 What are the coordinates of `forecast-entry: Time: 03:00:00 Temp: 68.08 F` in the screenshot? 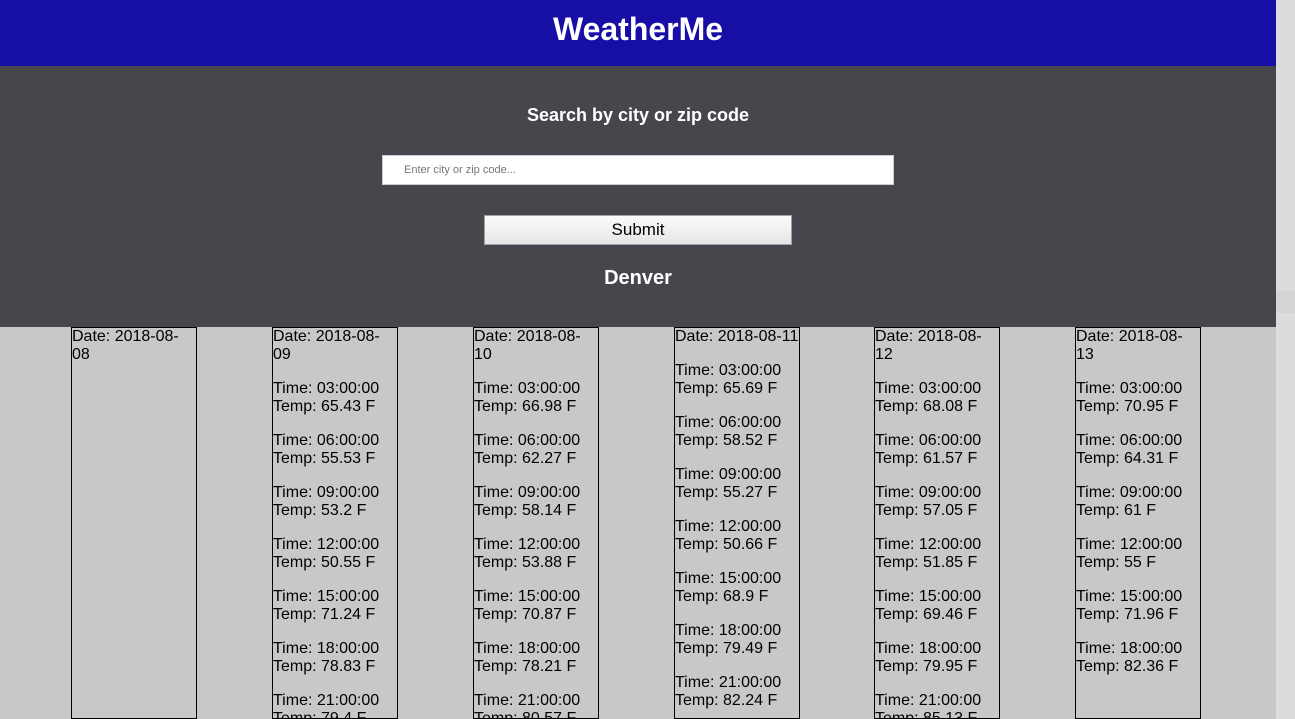 It's located at (937, 398).